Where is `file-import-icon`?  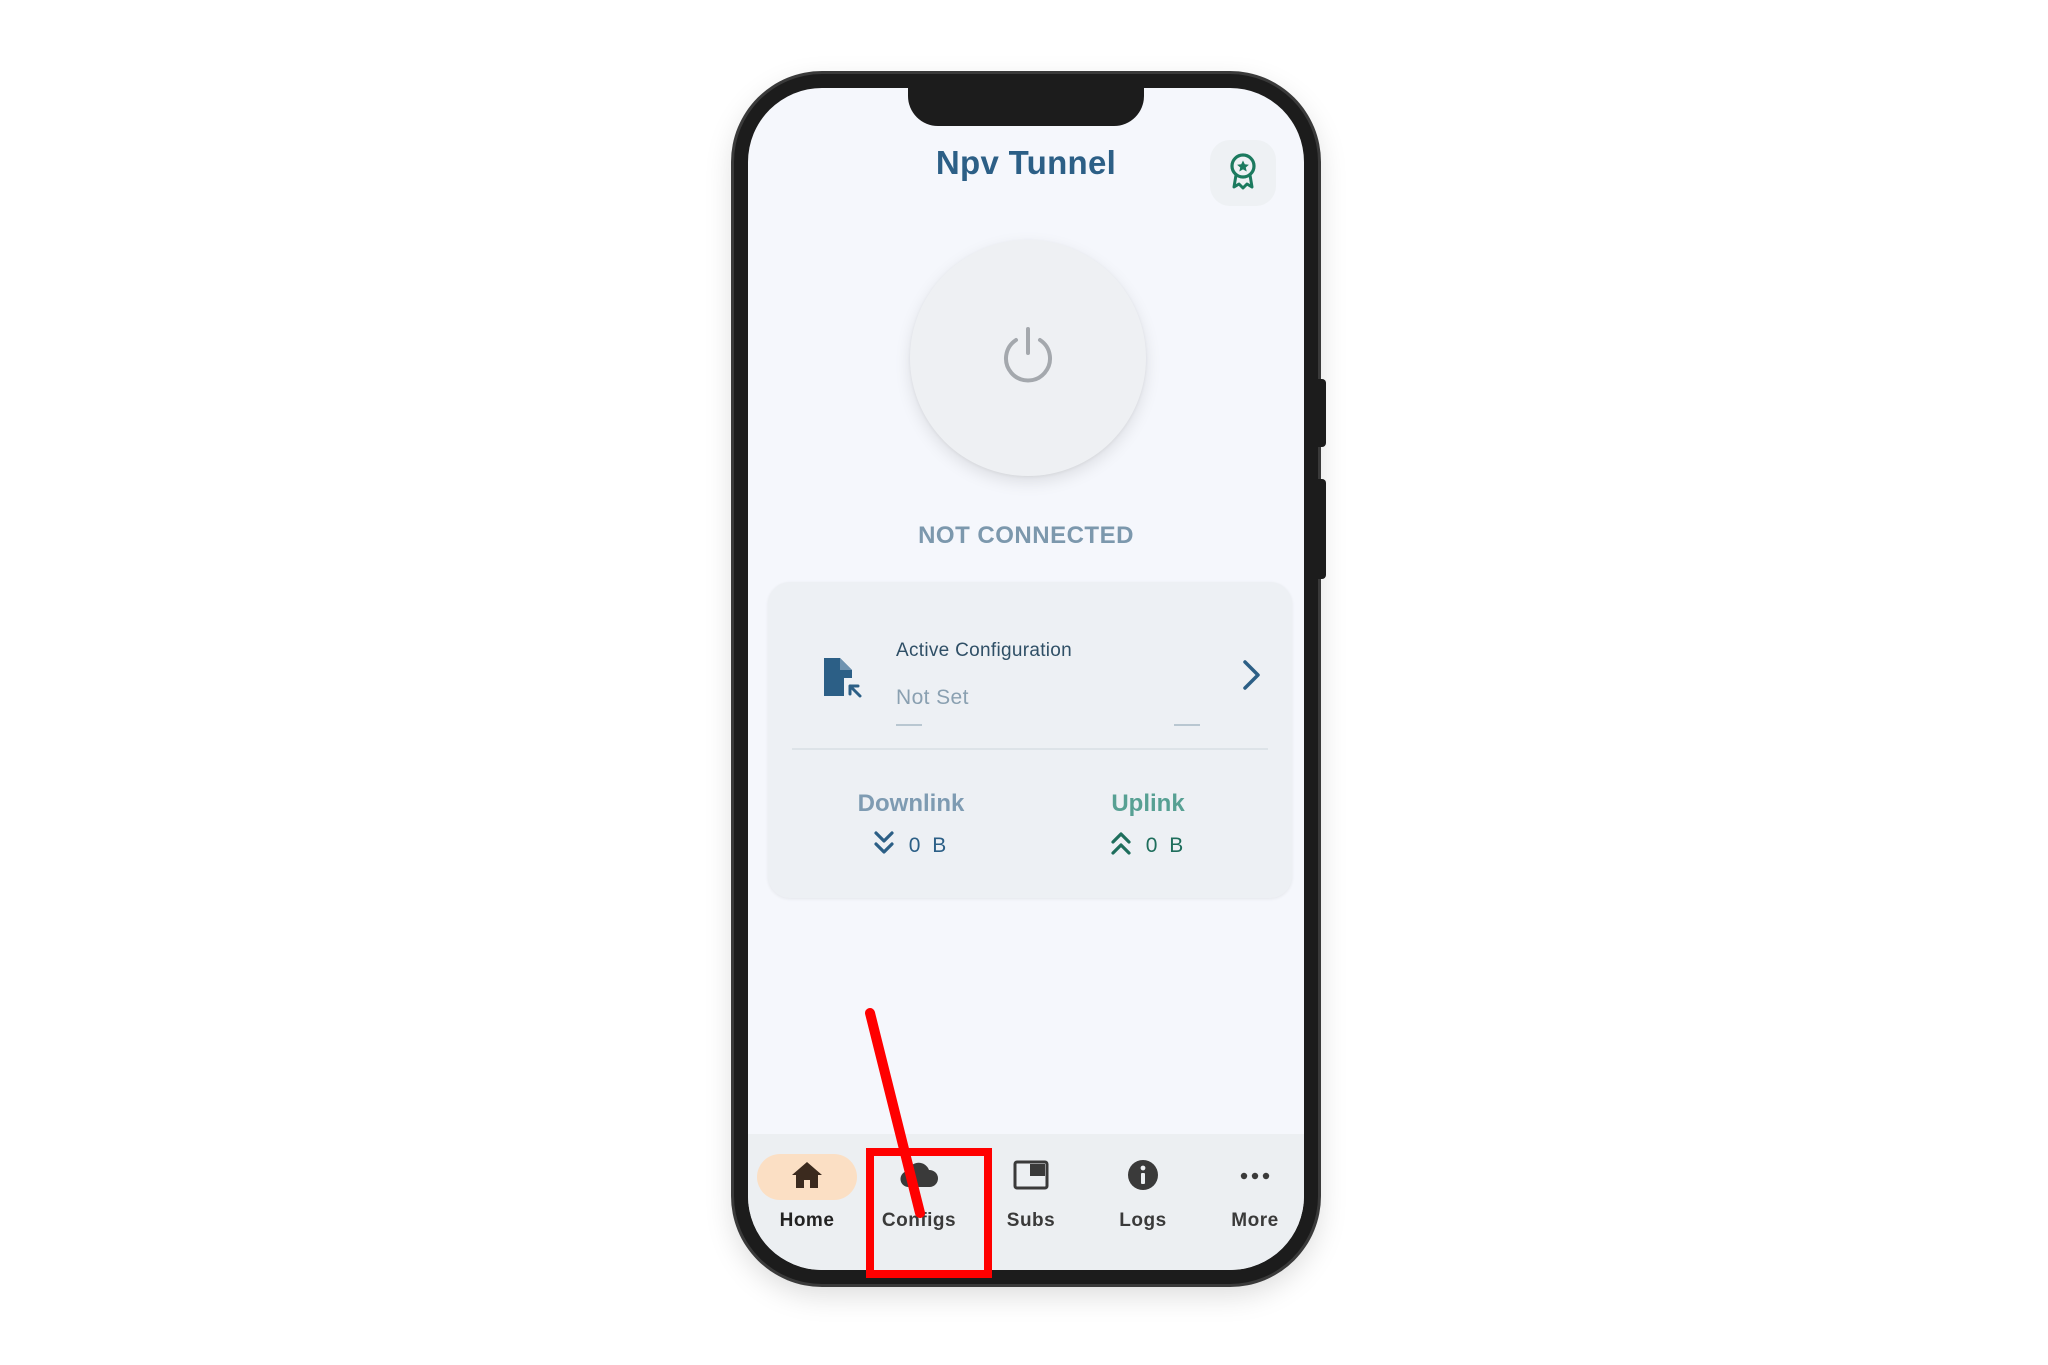
file-import-icon is located at coordinates (842, 680).